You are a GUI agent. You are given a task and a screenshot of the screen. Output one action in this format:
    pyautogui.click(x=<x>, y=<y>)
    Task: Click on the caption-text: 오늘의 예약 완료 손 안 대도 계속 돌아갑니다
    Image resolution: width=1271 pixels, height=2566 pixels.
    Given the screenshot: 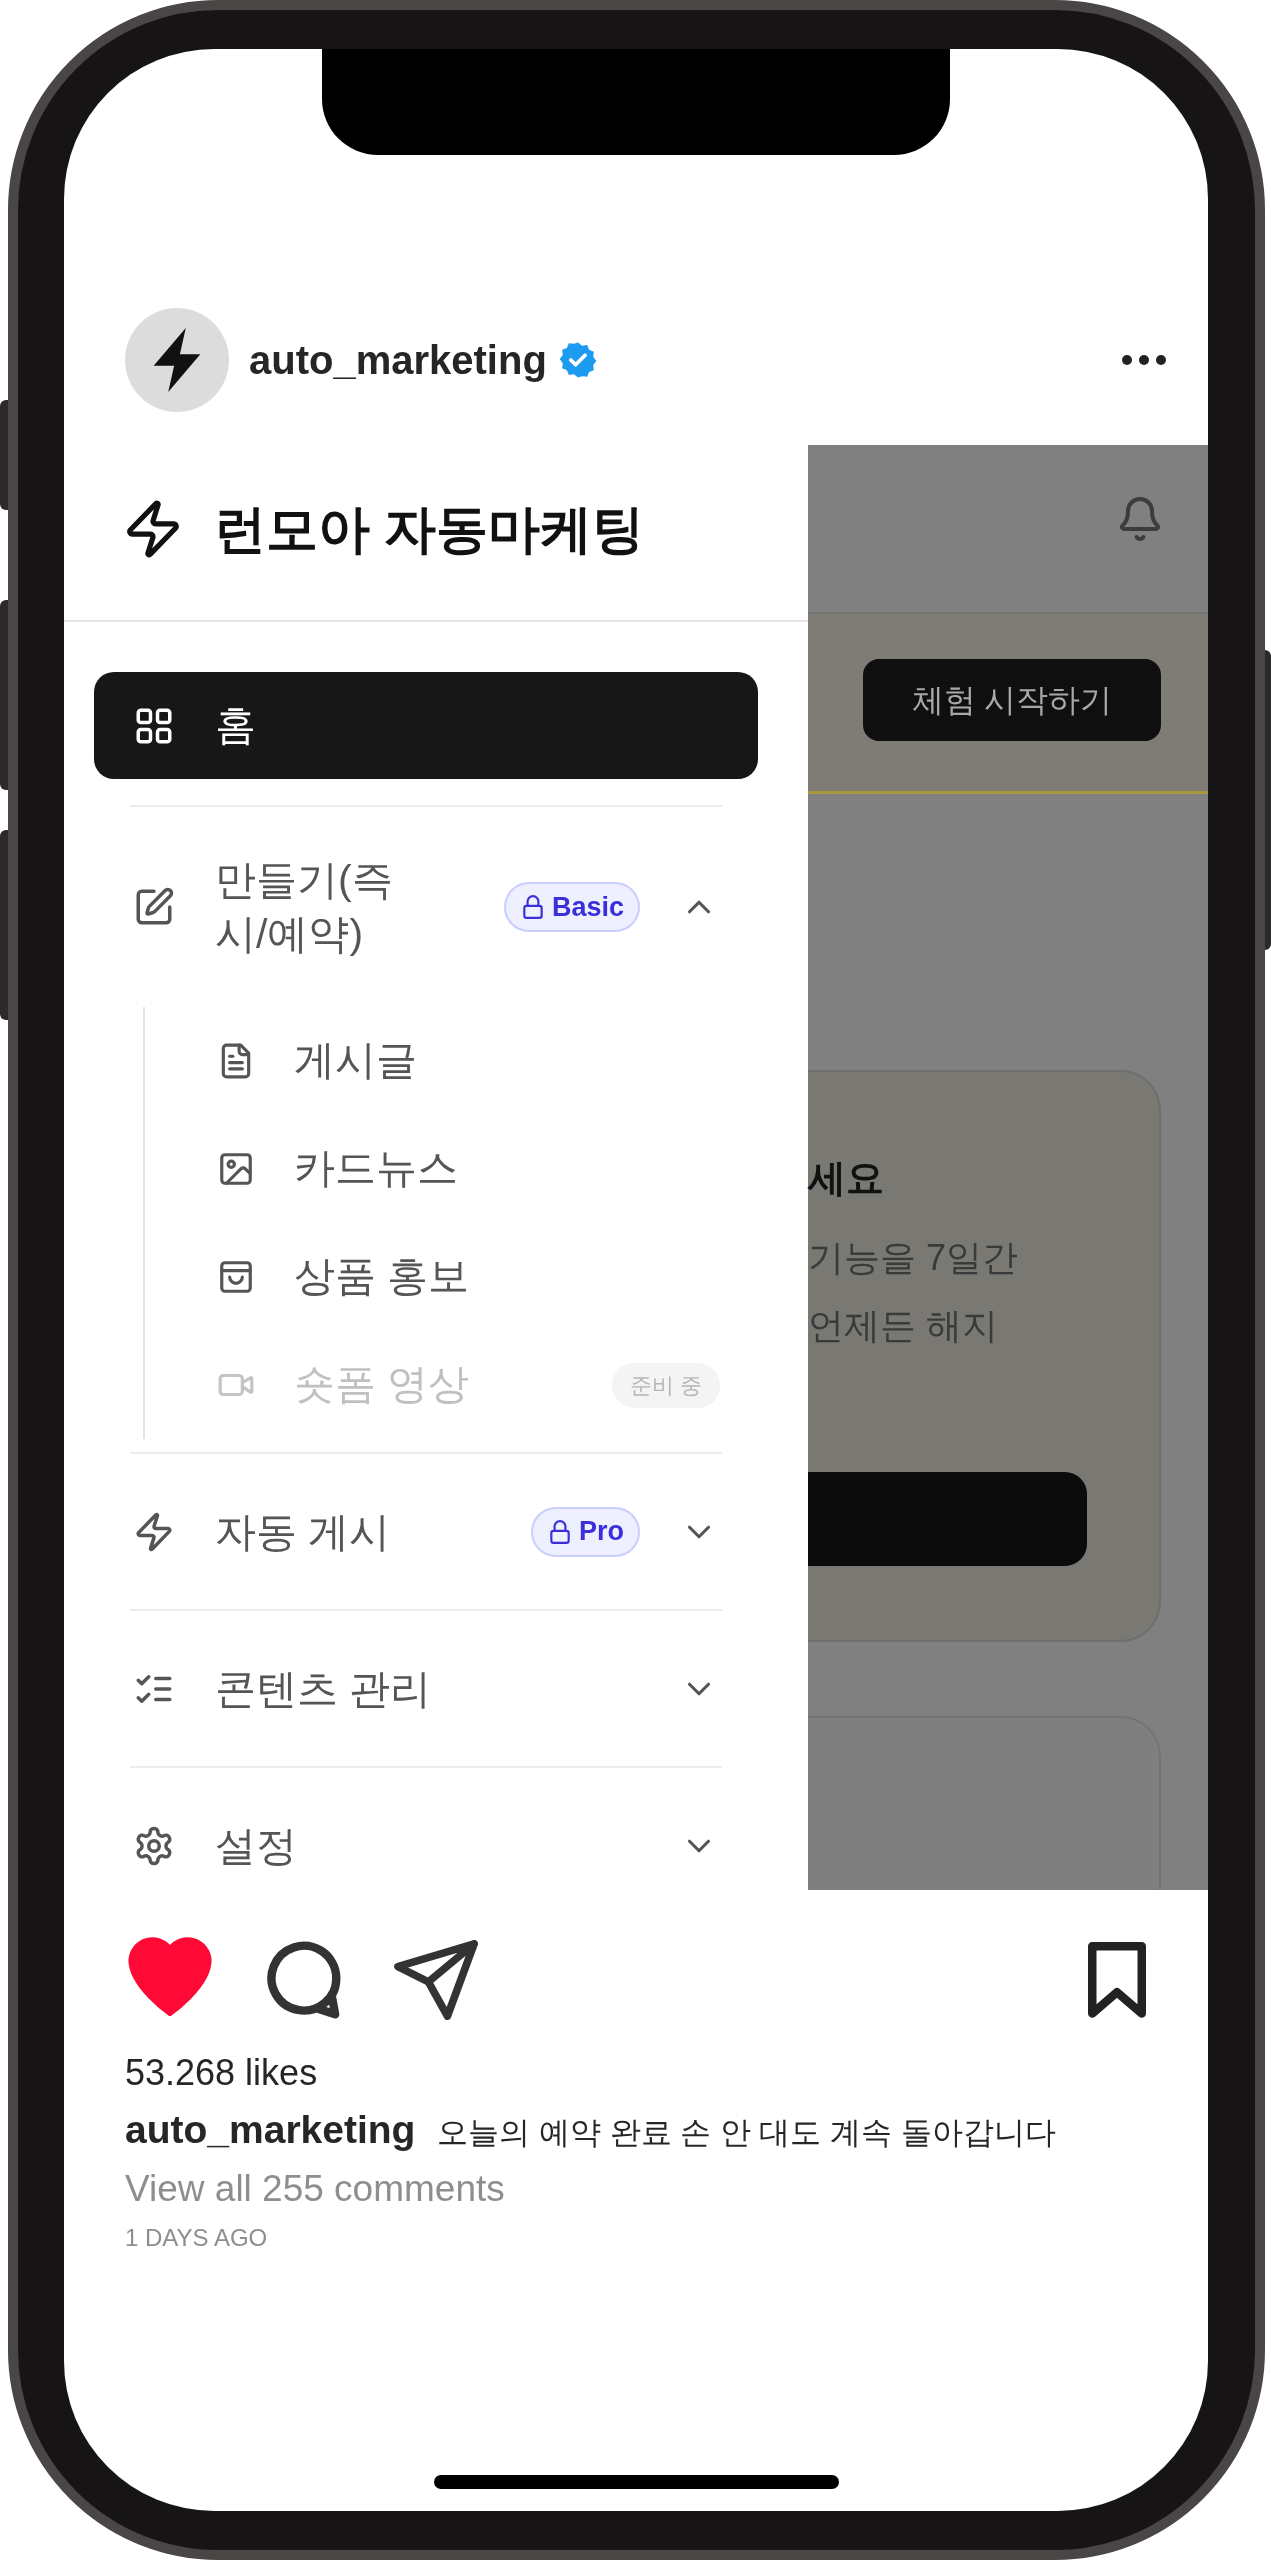 What is the action you would take?
    pyautogui.click(x=746, y=2133)
    